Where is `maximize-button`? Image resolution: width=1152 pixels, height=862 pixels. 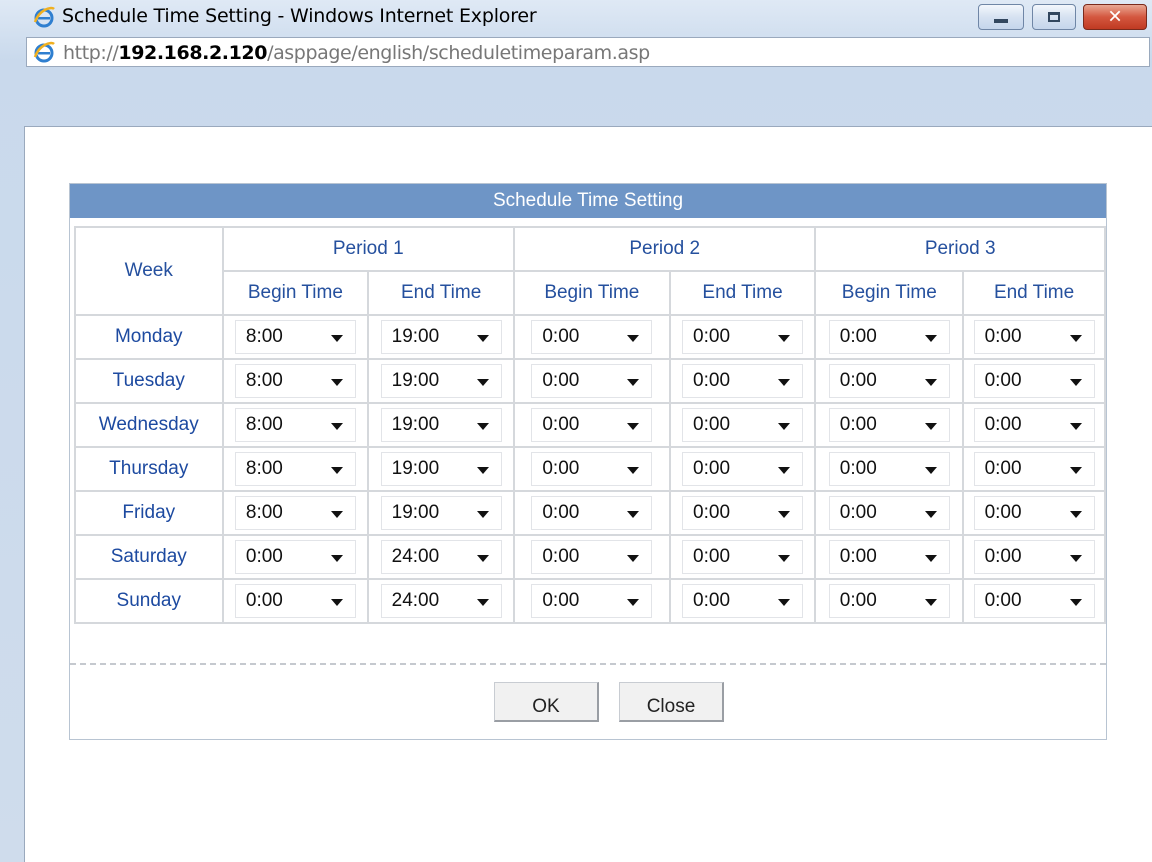
maximize-button is located at coordinates (1054, 17).